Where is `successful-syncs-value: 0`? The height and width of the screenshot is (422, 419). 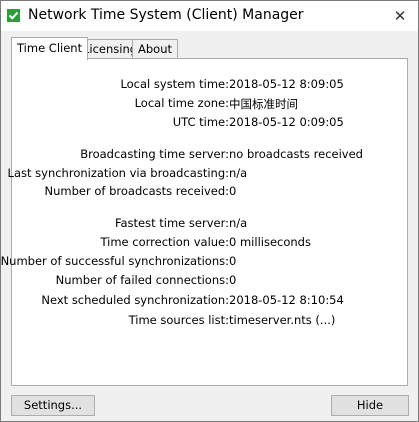
successful-syncs-value: 0 is located at coordinates (233, 261).